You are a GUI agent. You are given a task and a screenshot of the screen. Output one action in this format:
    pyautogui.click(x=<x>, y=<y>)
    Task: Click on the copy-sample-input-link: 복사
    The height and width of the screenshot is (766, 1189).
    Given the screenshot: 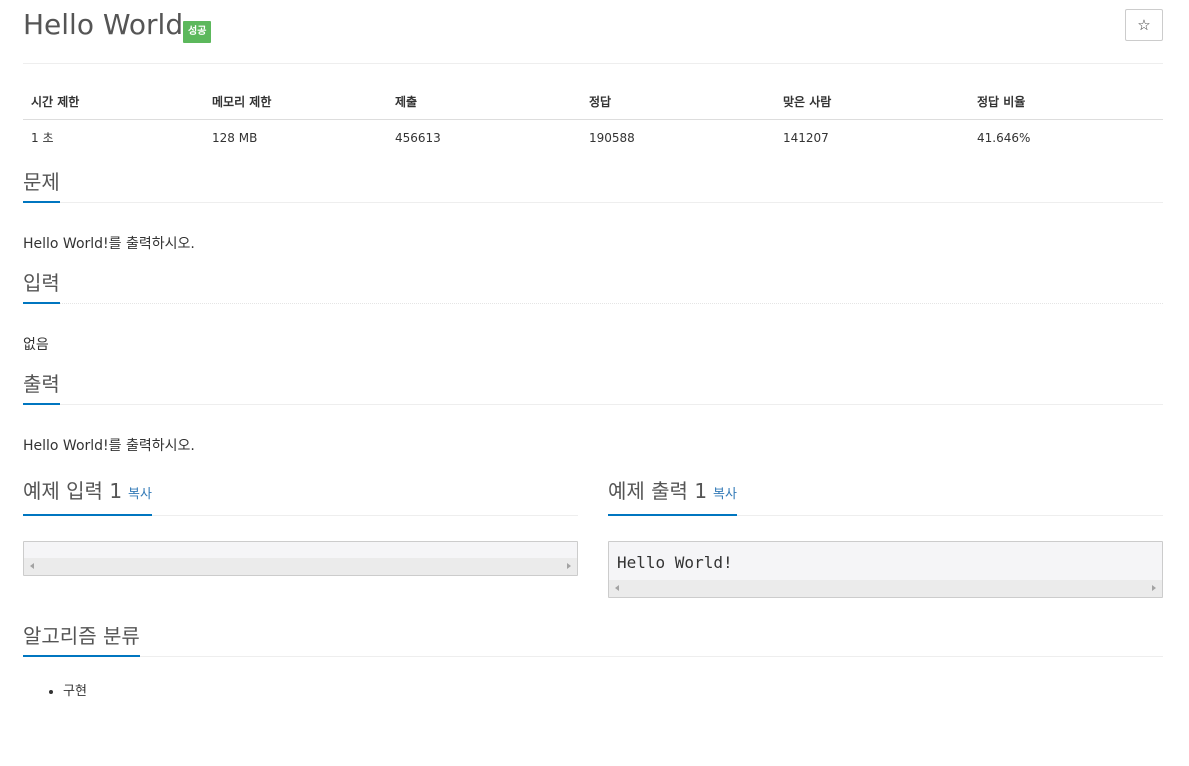 What is the action you would take?
    pyautogui.click(x=140, y=494)
    